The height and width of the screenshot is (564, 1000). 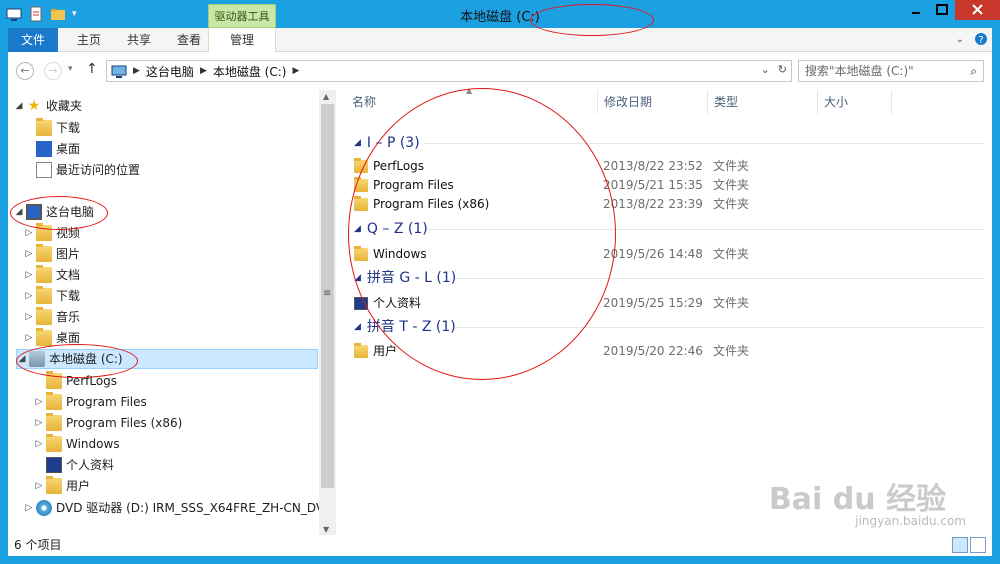 I want to click on group-header: ◢ Q – Z (1), so click(x=391, y=229).